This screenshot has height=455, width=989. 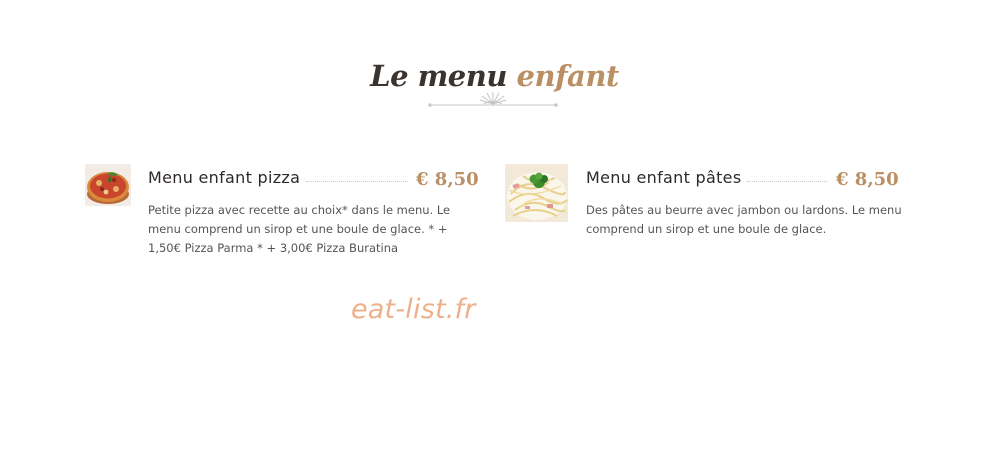 I want to click on watermark-text: eat-list.fr, so click(x=413, y=309).